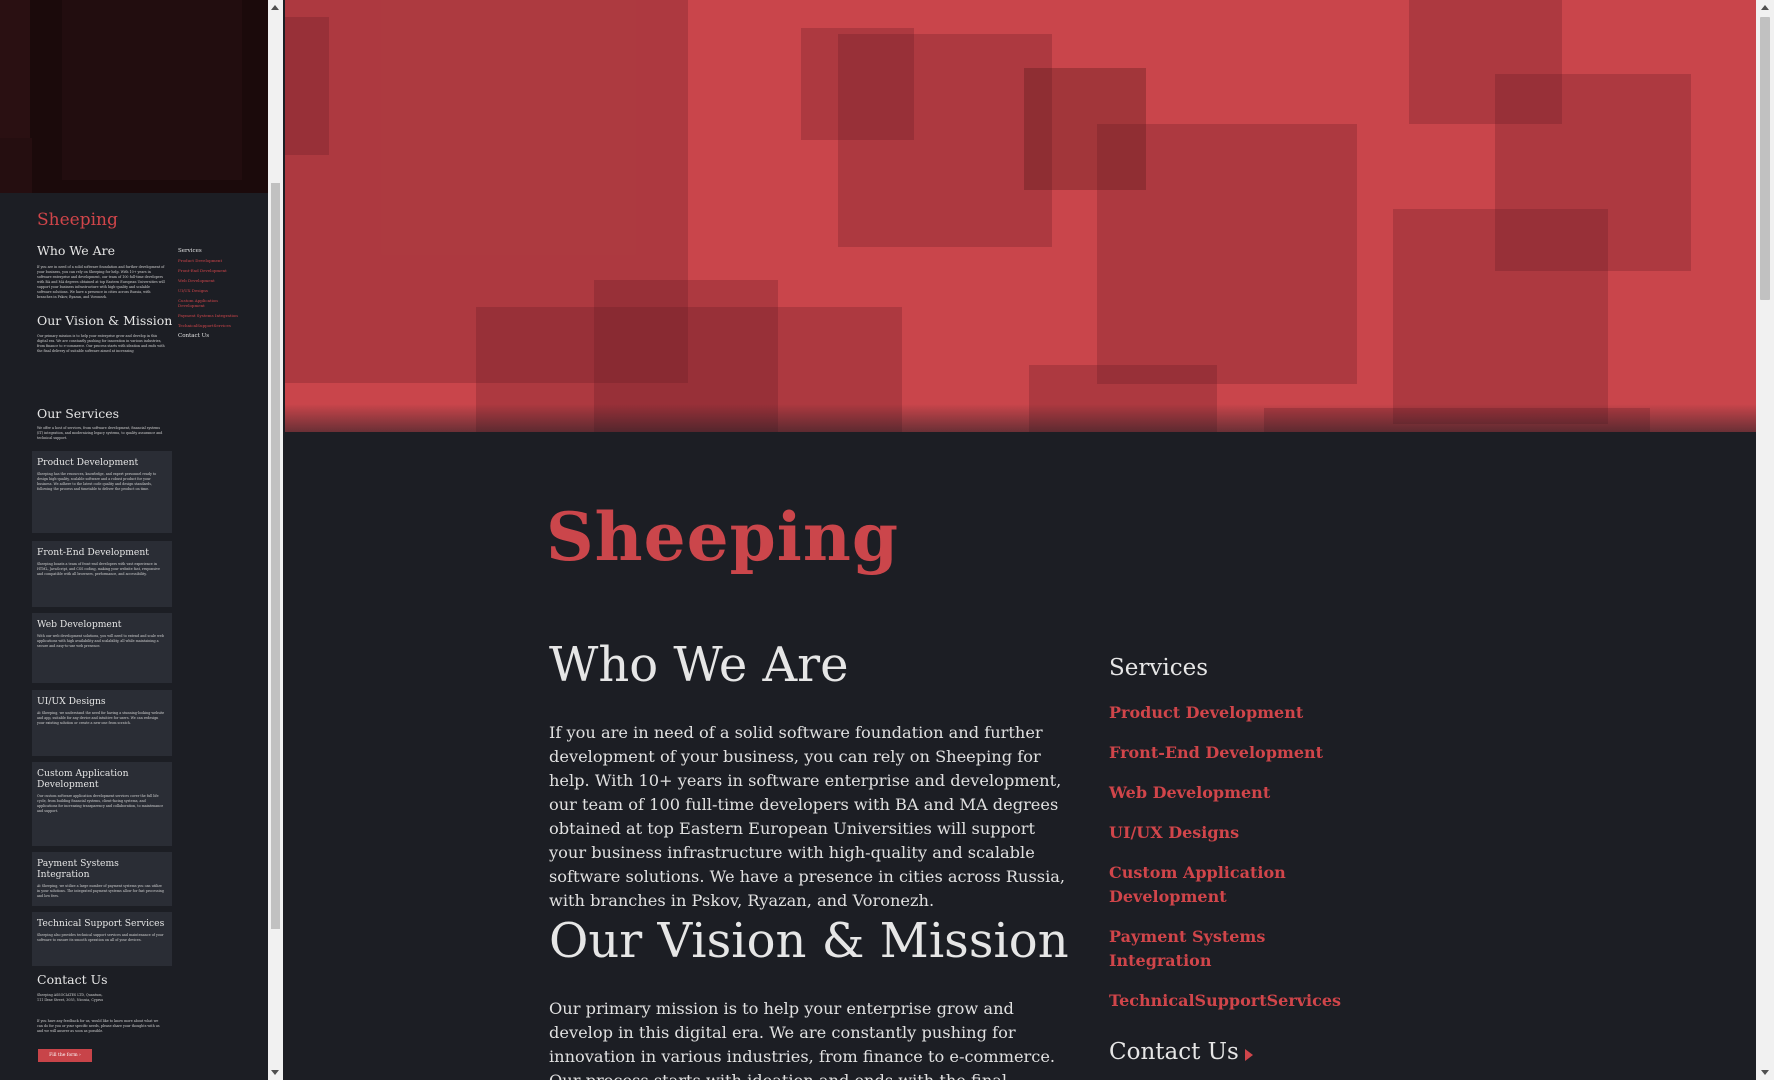 Image resolution: width=1774 pixels, height=1080 pixels. Describe the element at coordinates (105, 320) in the screenshot. I see `preview-vision-heading: Our Vision & Mission` at that location.